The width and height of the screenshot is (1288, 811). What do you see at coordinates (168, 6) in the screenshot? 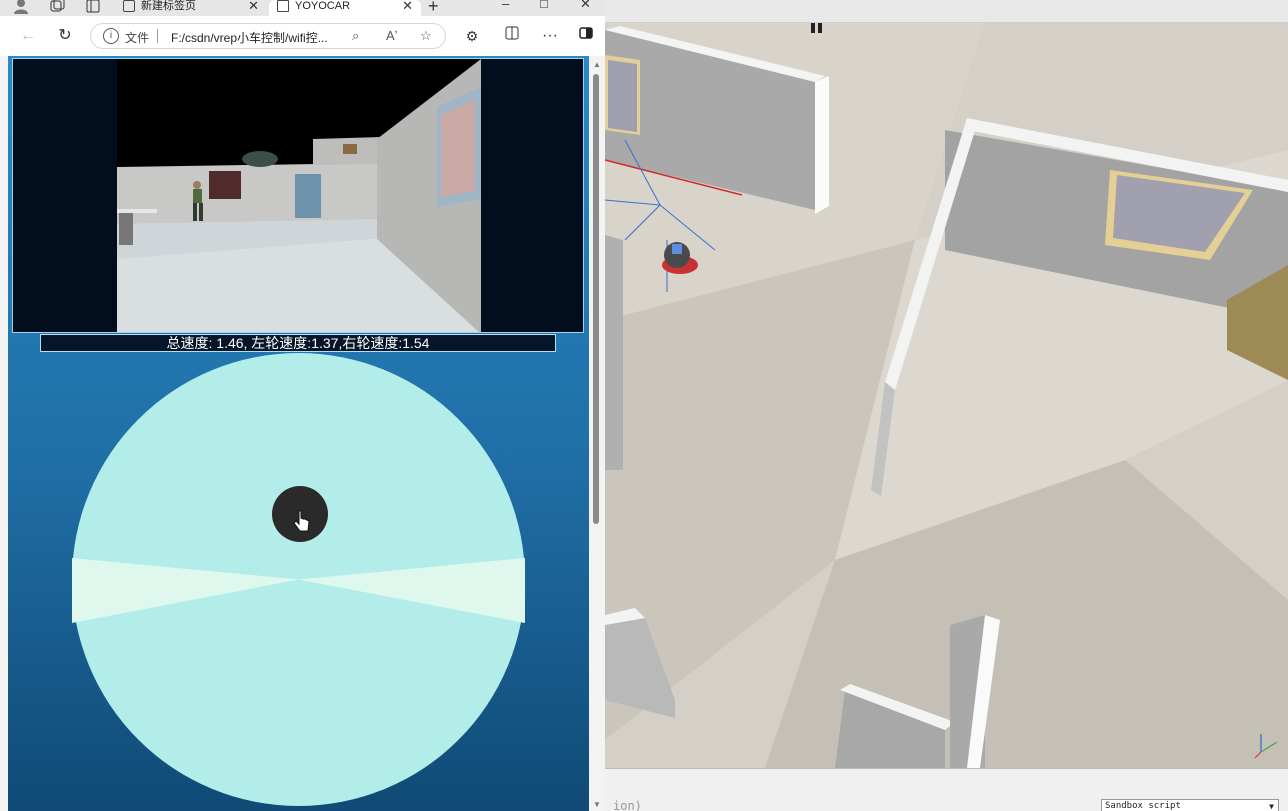
I see `tab-title: 新建标签页` at bounding box center [168, 6].